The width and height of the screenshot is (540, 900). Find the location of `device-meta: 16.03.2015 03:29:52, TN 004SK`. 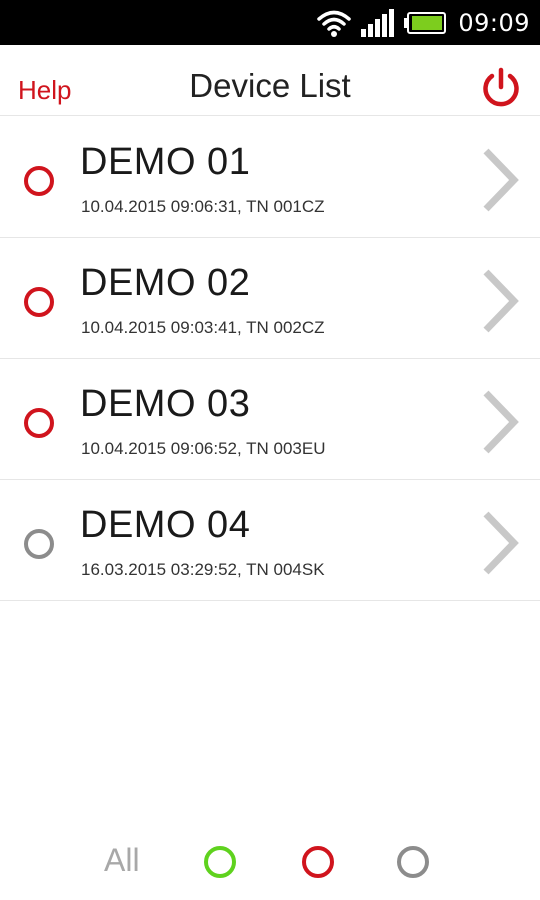

device-meta: 16.03.2015 03:29:52, TN 004SK is located at coordinates (203, 569).